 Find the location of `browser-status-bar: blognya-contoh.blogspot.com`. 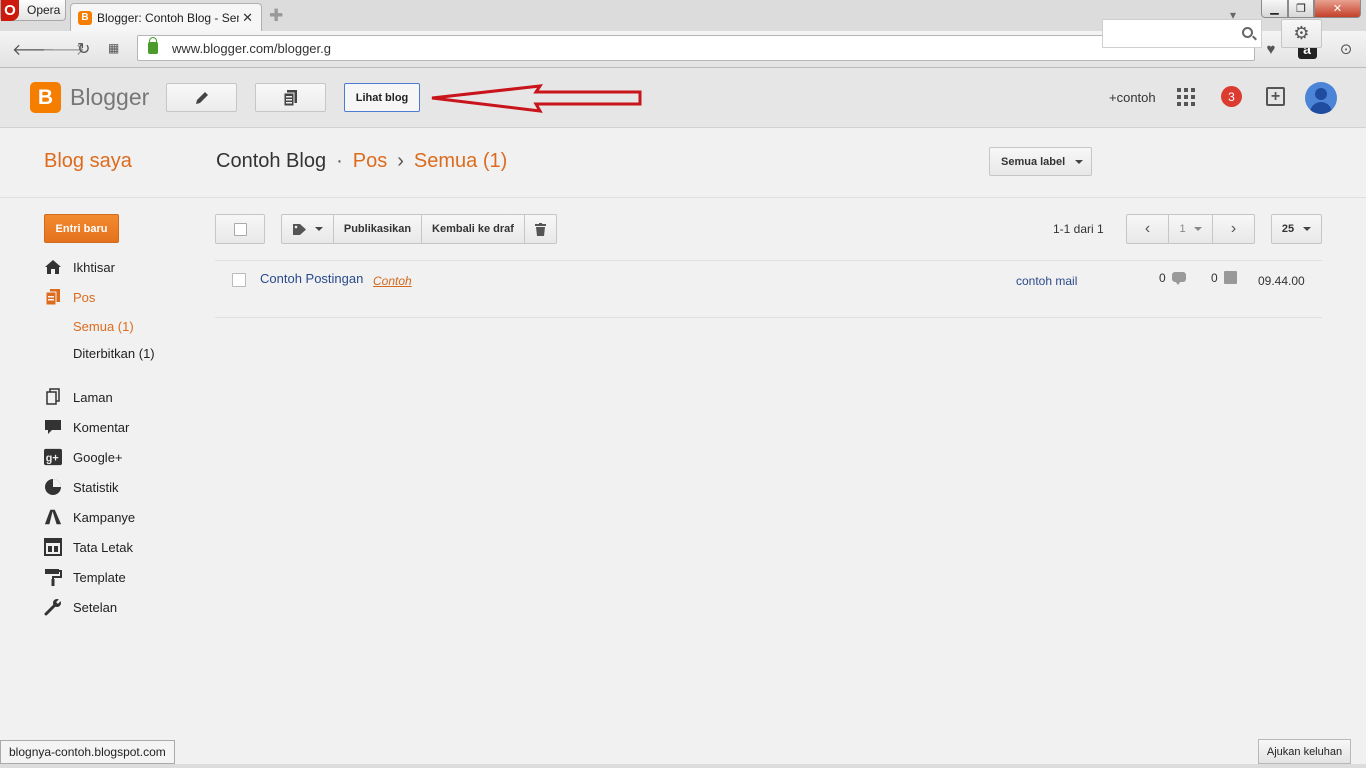

browser-status-bar: blognya-contoh.blogspot.com is located at coordinates (87, 752).